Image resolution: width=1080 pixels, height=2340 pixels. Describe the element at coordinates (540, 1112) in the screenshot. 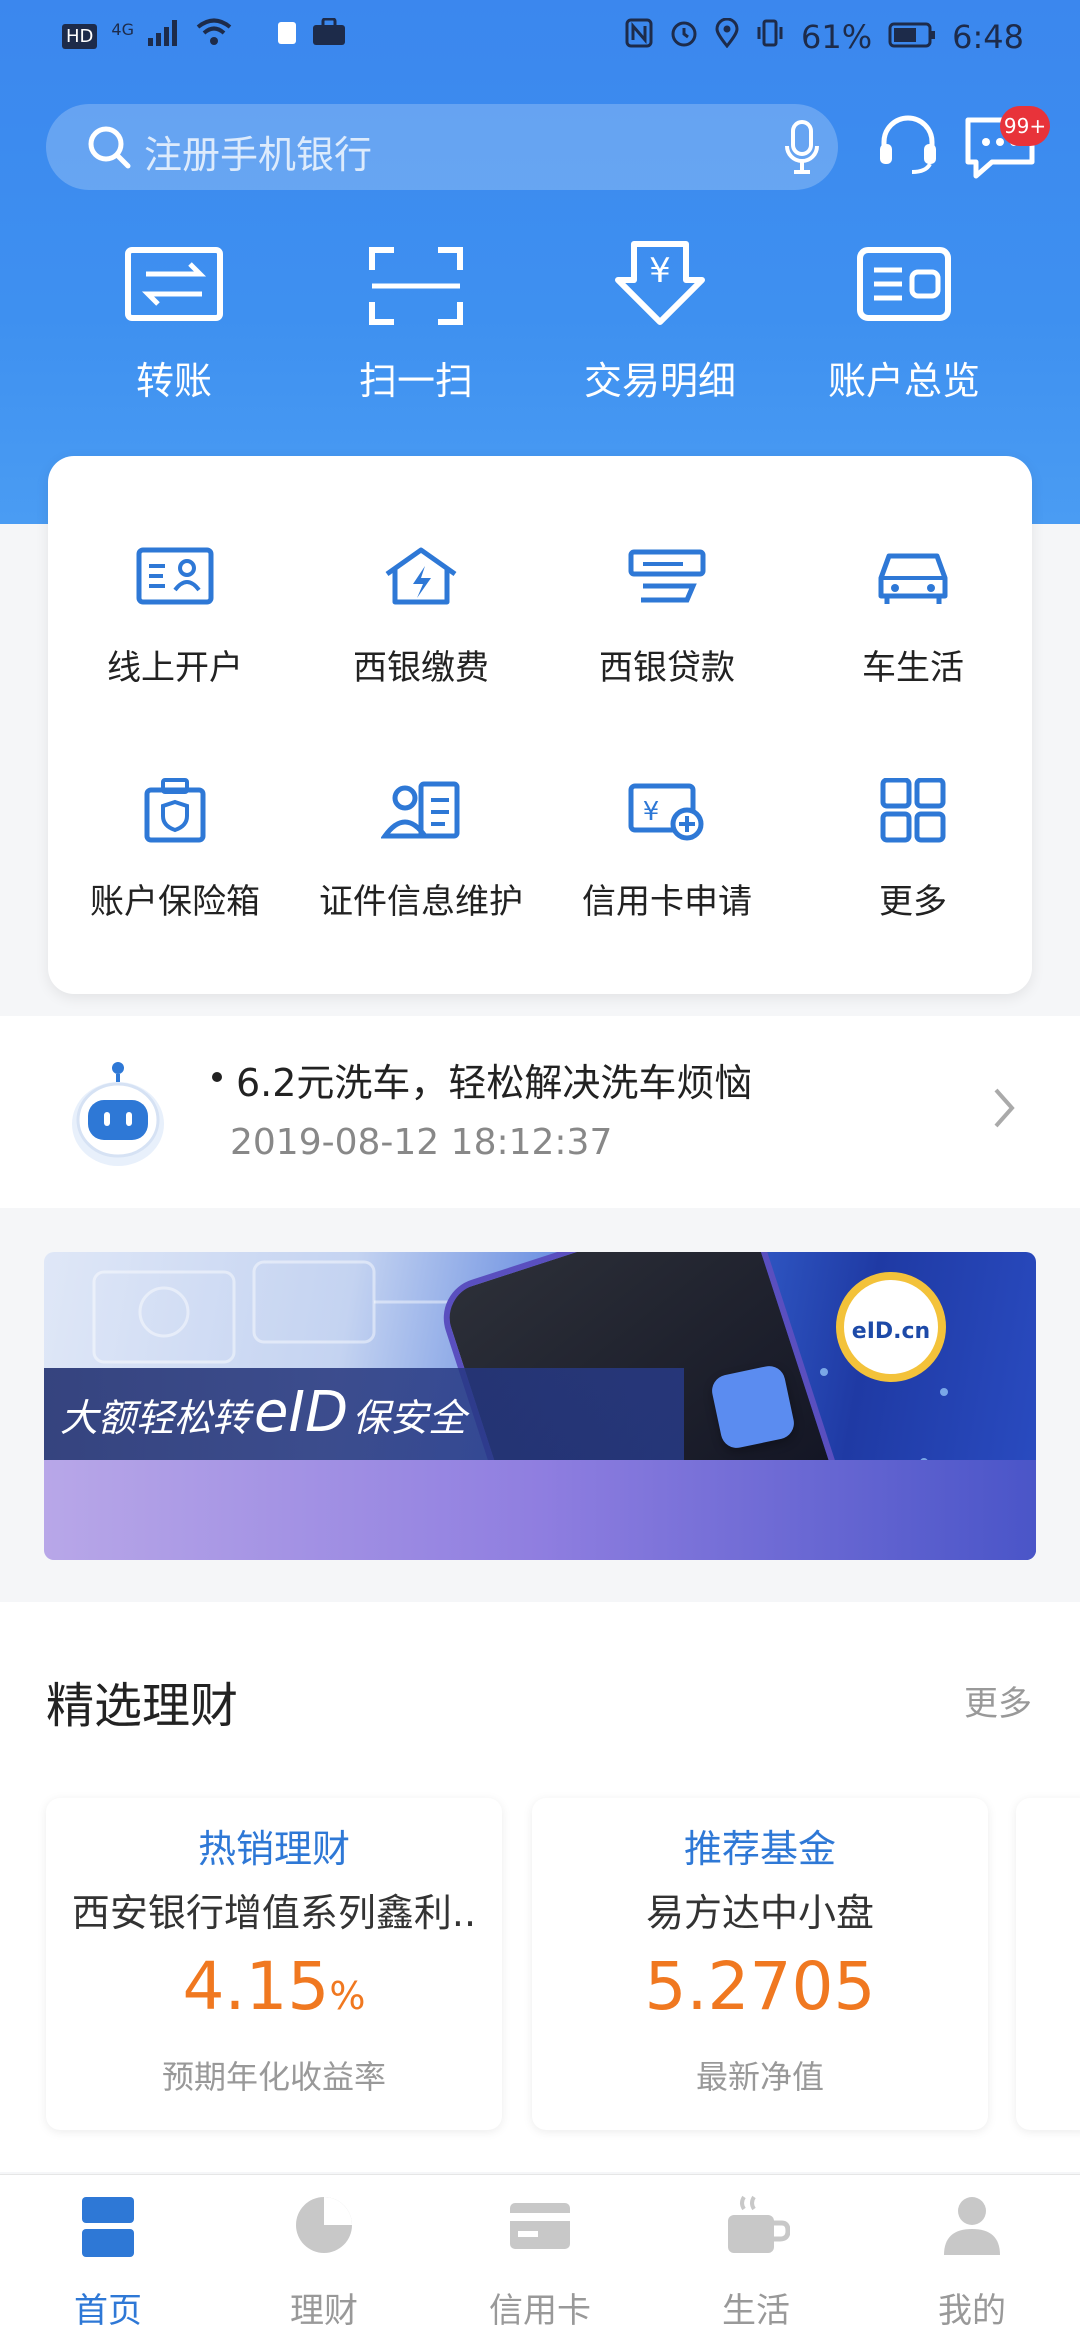

I see `notice-bar: 6.2元洗车，轻松解决洗车烦恼 2019-08-12 18:12:37` at that location.